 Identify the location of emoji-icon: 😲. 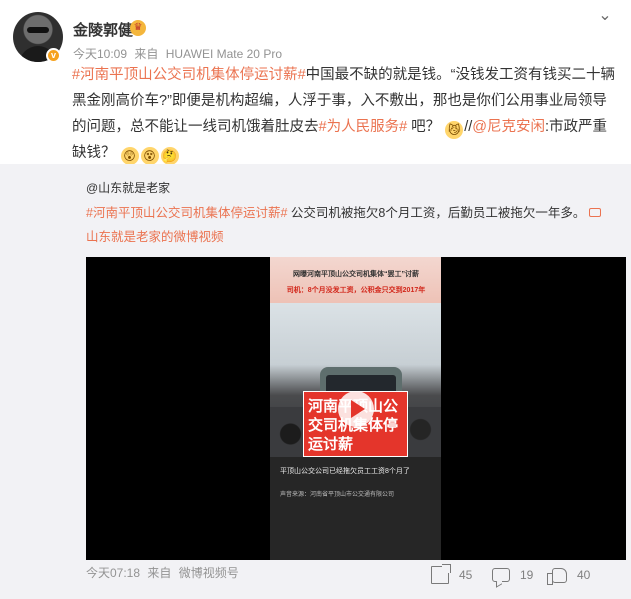
(129, 156).